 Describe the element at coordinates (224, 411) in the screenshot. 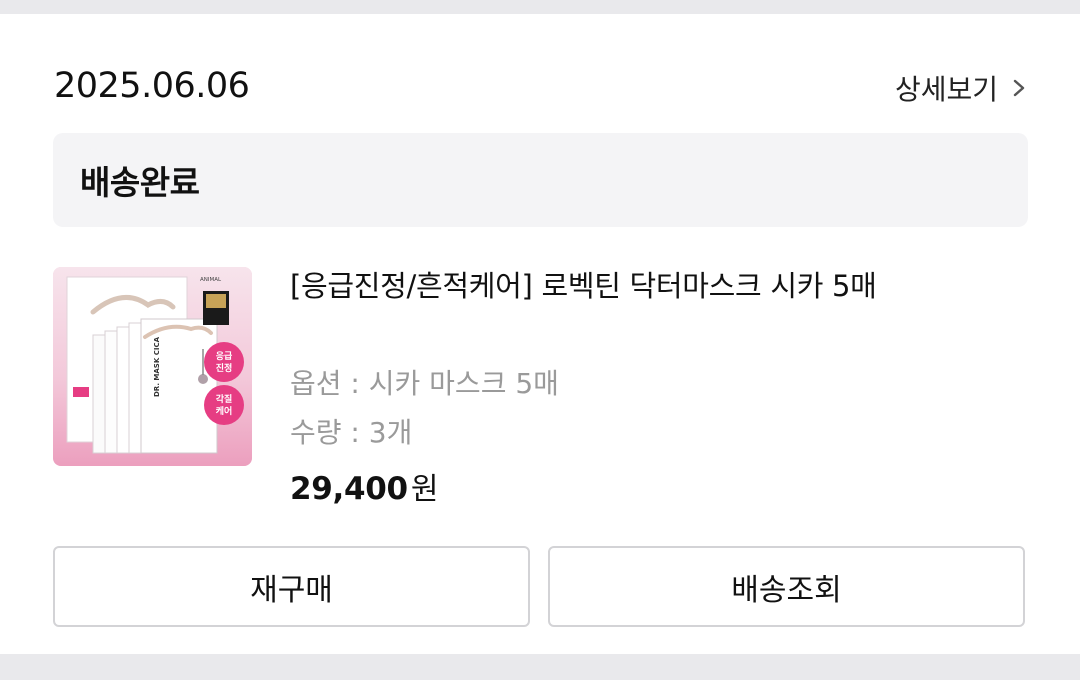

I see `svg-text: 케어` at that location.